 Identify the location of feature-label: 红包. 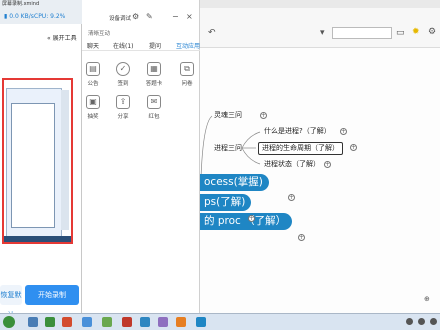
(154, 117).